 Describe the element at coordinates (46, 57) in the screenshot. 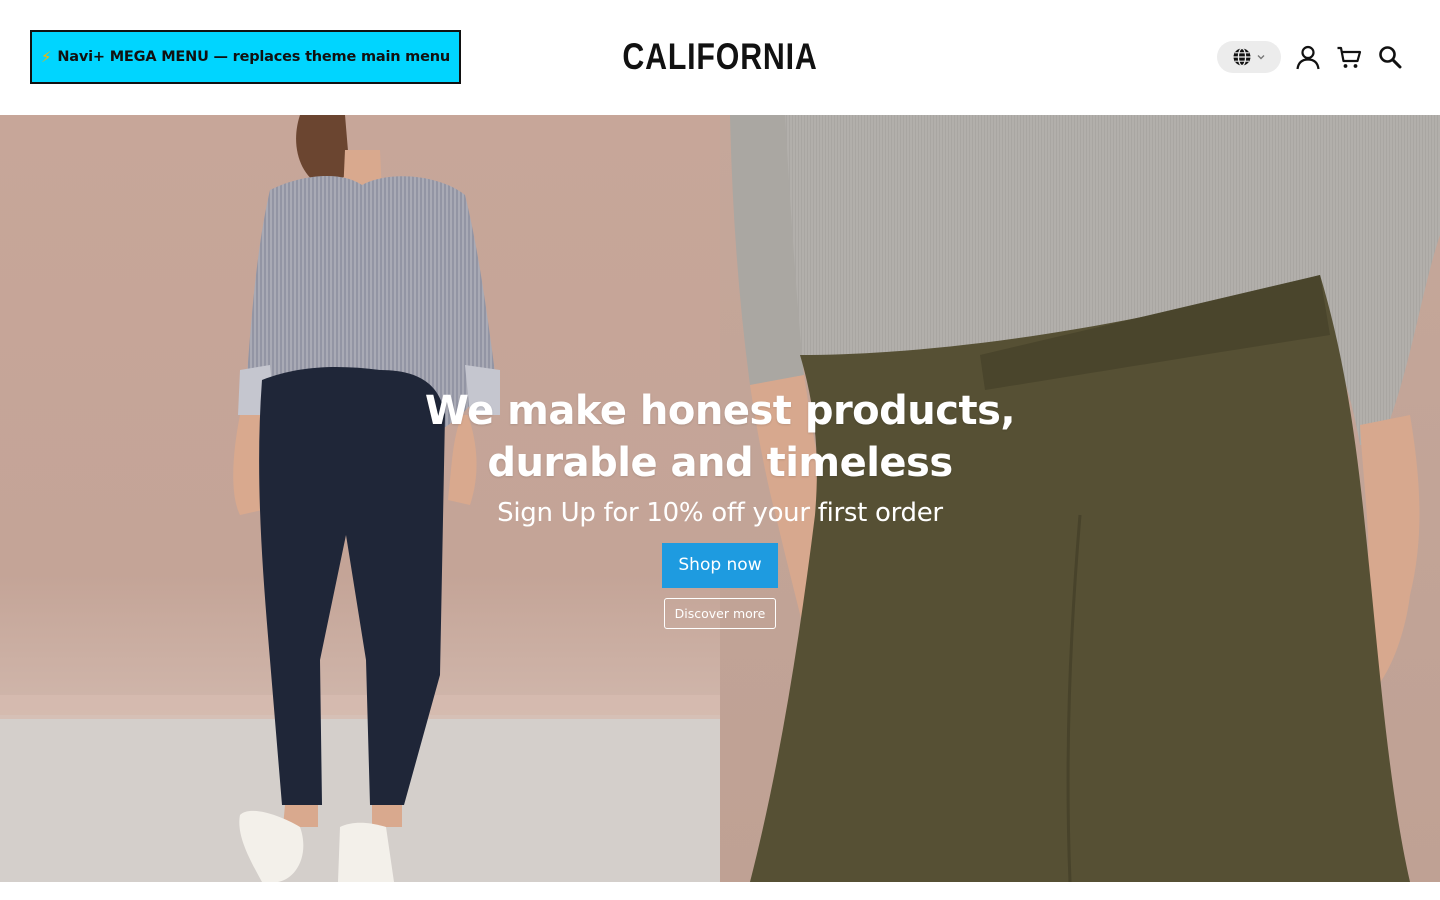

I see `lightning-icon: ⚡` at that location.